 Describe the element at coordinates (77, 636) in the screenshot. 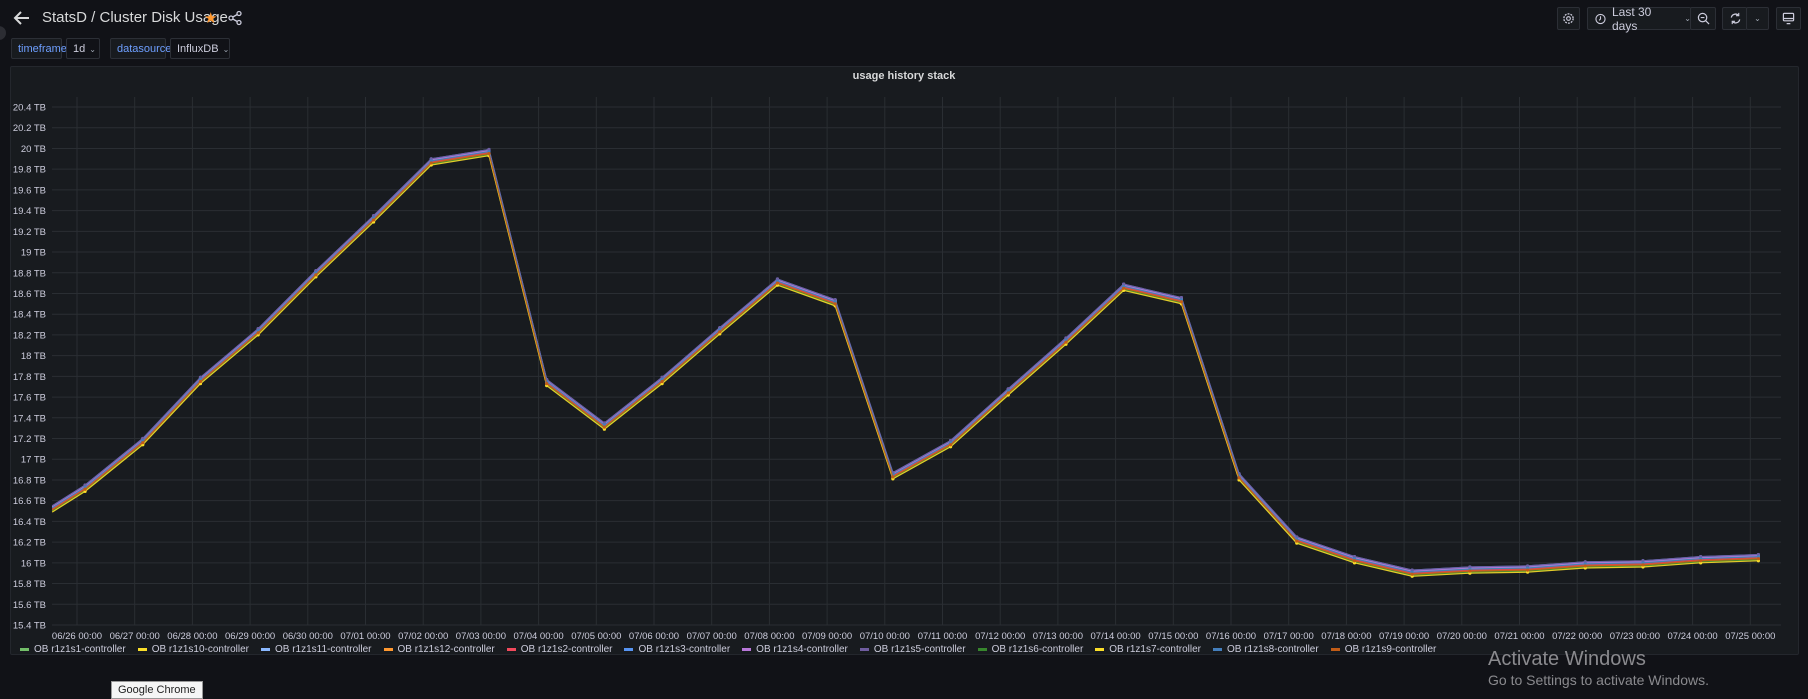

I see `x-tick-label: 06/26 00:00` at that location.